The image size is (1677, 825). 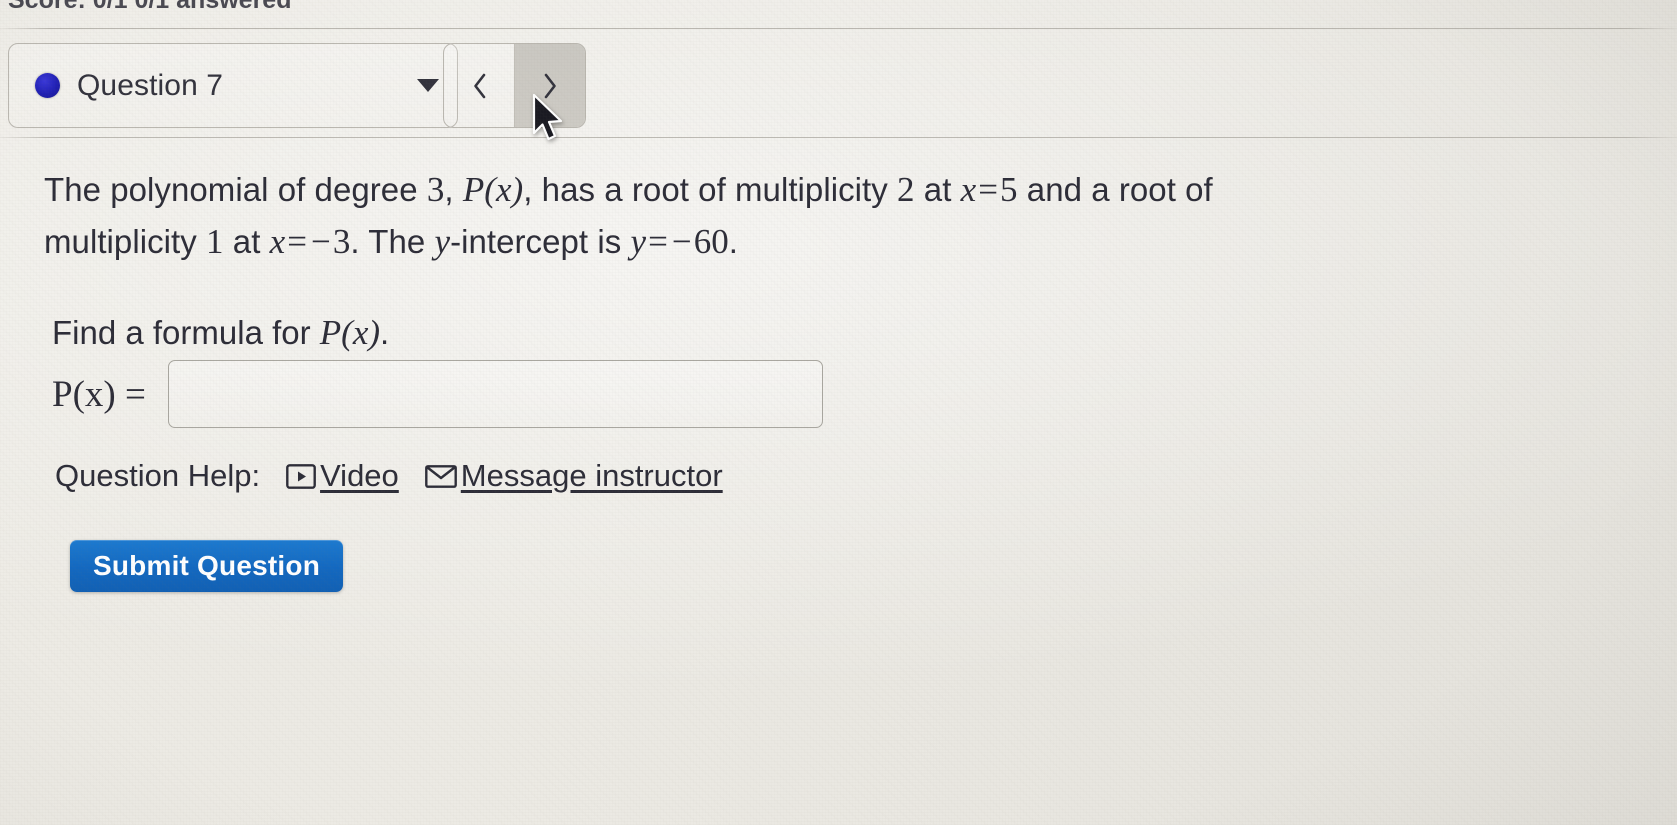 I want to click on stmt-var-y-1: y, so click(x=442, y=241).